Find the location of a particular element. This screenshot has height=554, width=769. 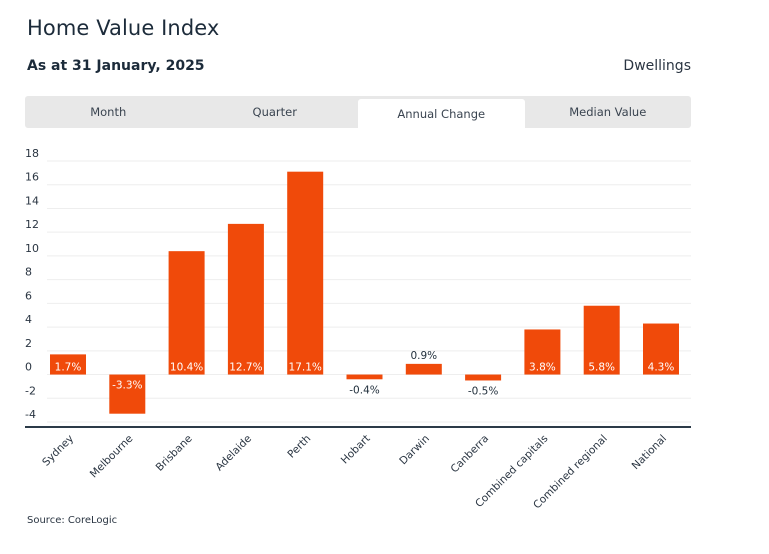

source-note: Source: CoreLogic is located at coordinates (72, 520).